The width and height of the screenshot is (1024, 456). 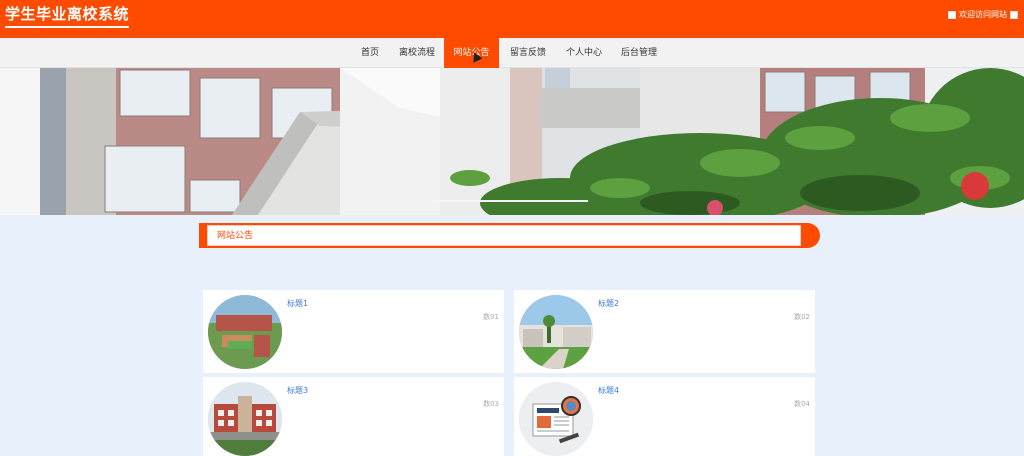 I want to click on nav-item-admin: 后台管理, so click(x=639, y=53).